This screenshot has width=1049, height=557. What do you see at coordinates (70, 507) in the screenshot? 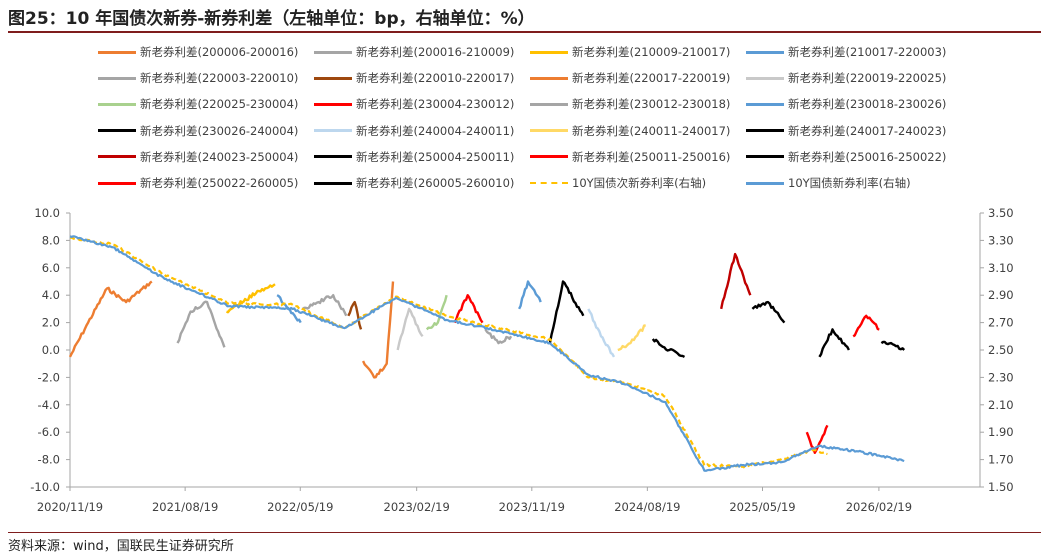
I see `x-tick-label: 2020/11/19` at bounding box center [70, 507].